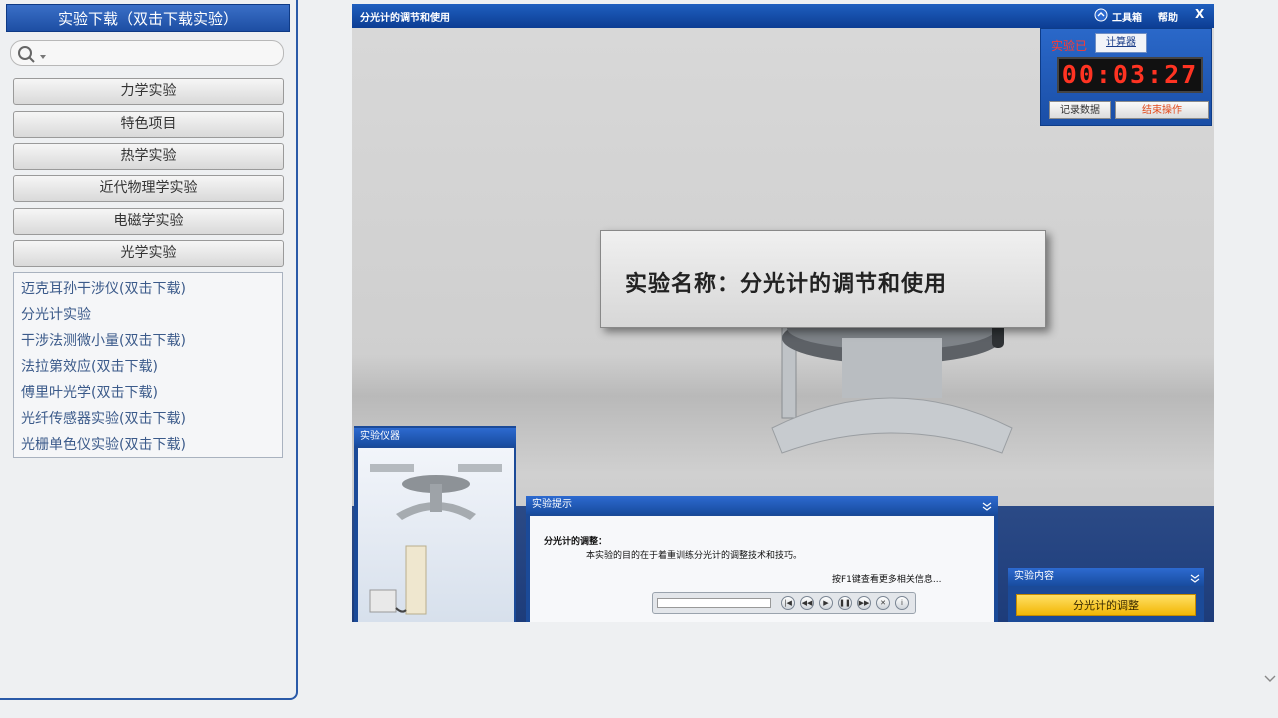 The height and width of the screenshot is (718, 1278). What do you see at coordinates (103, 288) in the screenshot?
I see `list-item: 迈克耳孙干涉仪(双击下载)` at bounding box center [103, 288].